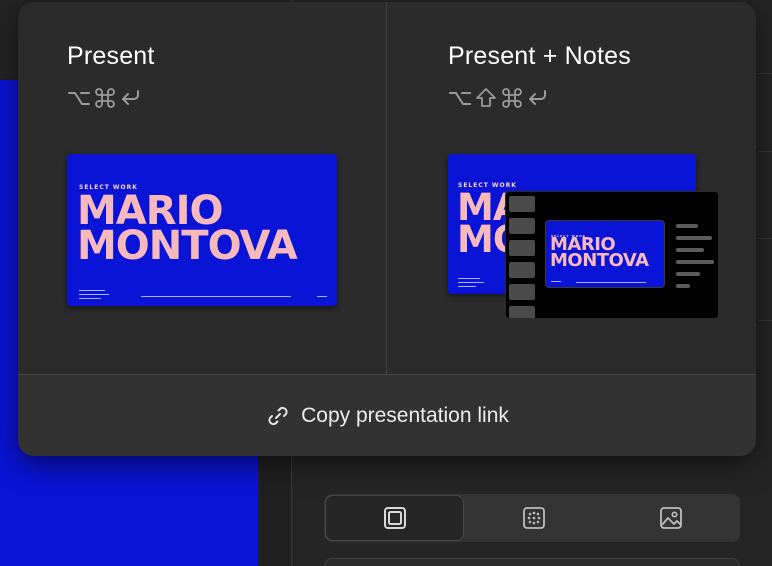 This screenshot has height=566, width=772. I want to click on presenter-current-slide: SELECT WORK MARIO MONTOVA, so click(605, 254).